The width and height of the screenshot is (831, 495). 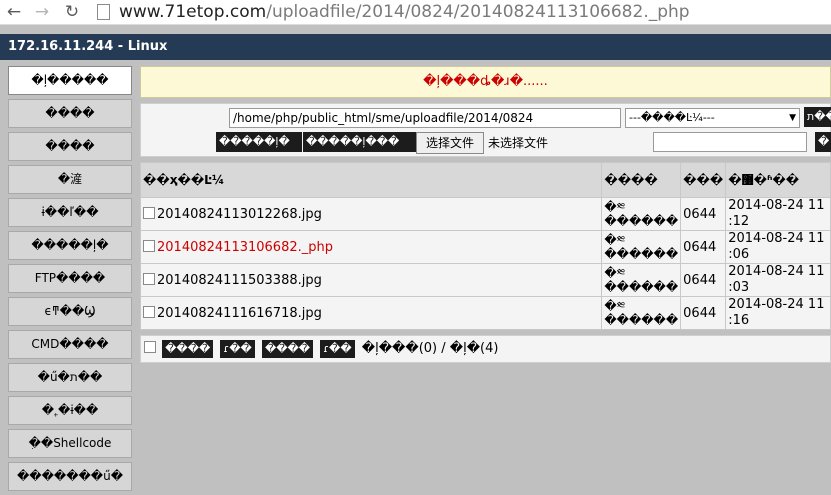 I want to click on file-modified: 2014-08-24 11:16, so click(x=778, y=313).